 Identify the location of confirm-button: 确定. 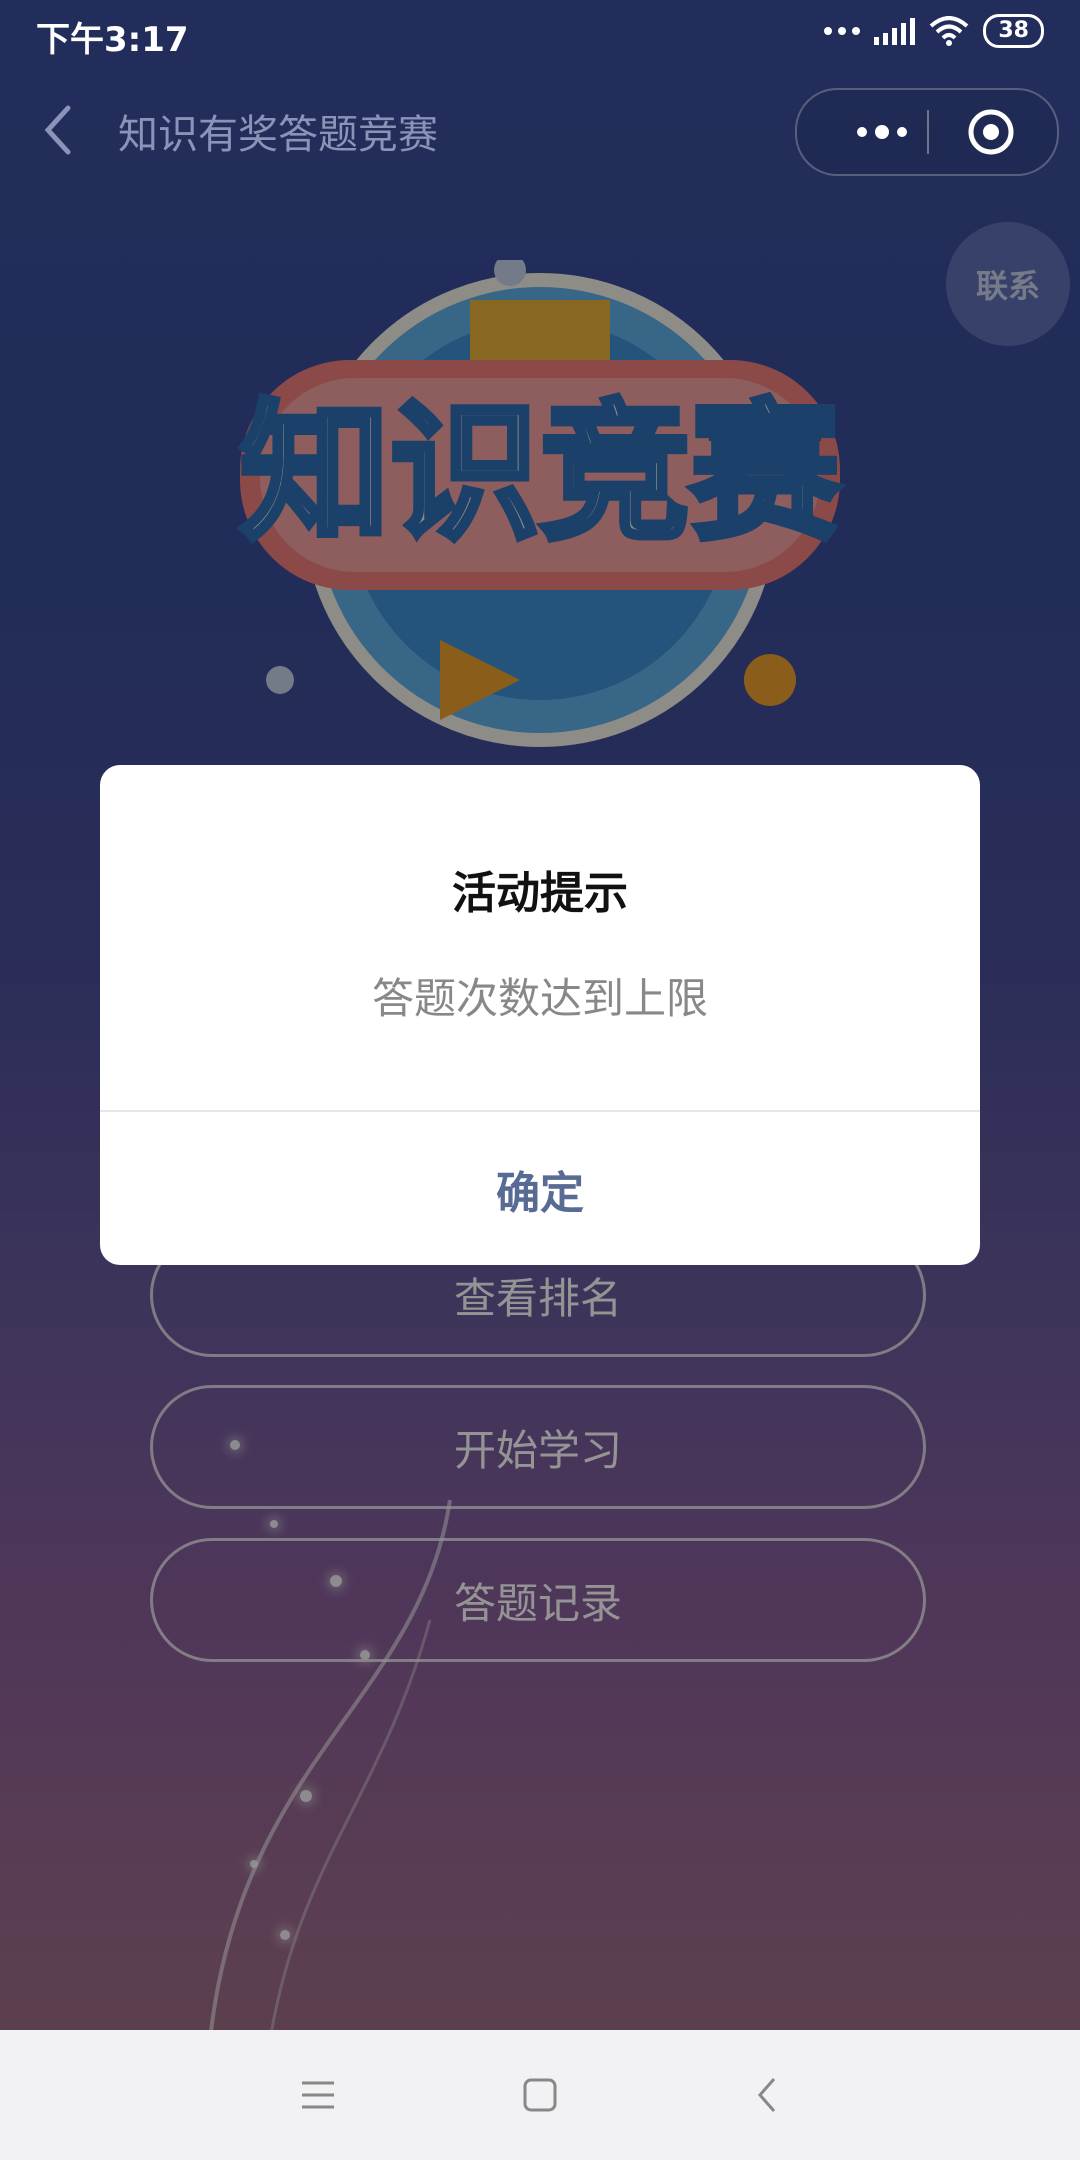
(540, 1188).